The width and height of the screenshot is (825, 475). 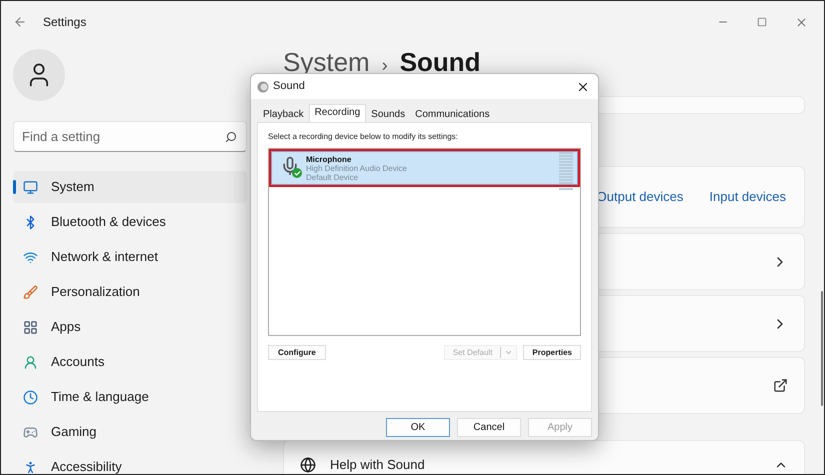 What do you see at coordinates (337, 113) in the screenshot?
I see `tab: Recording` at bounding box center [337, 113].